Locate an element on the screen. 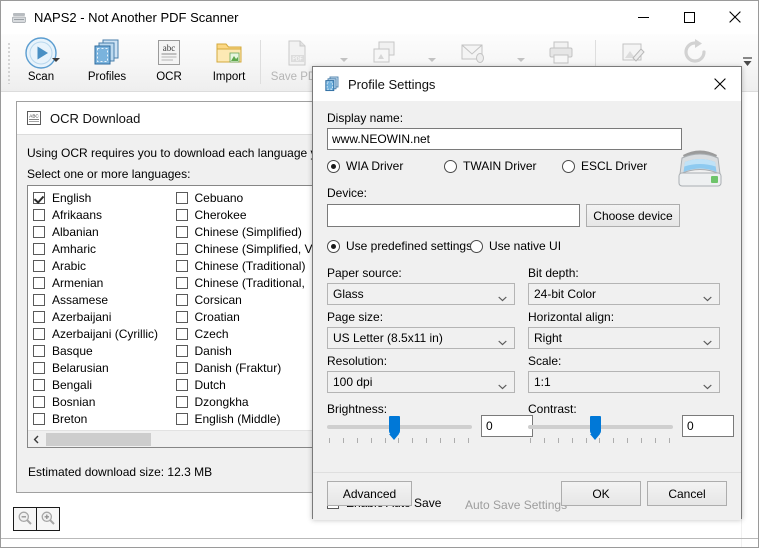  contrast-value-input: 0 is located at coordinates (708, 426).